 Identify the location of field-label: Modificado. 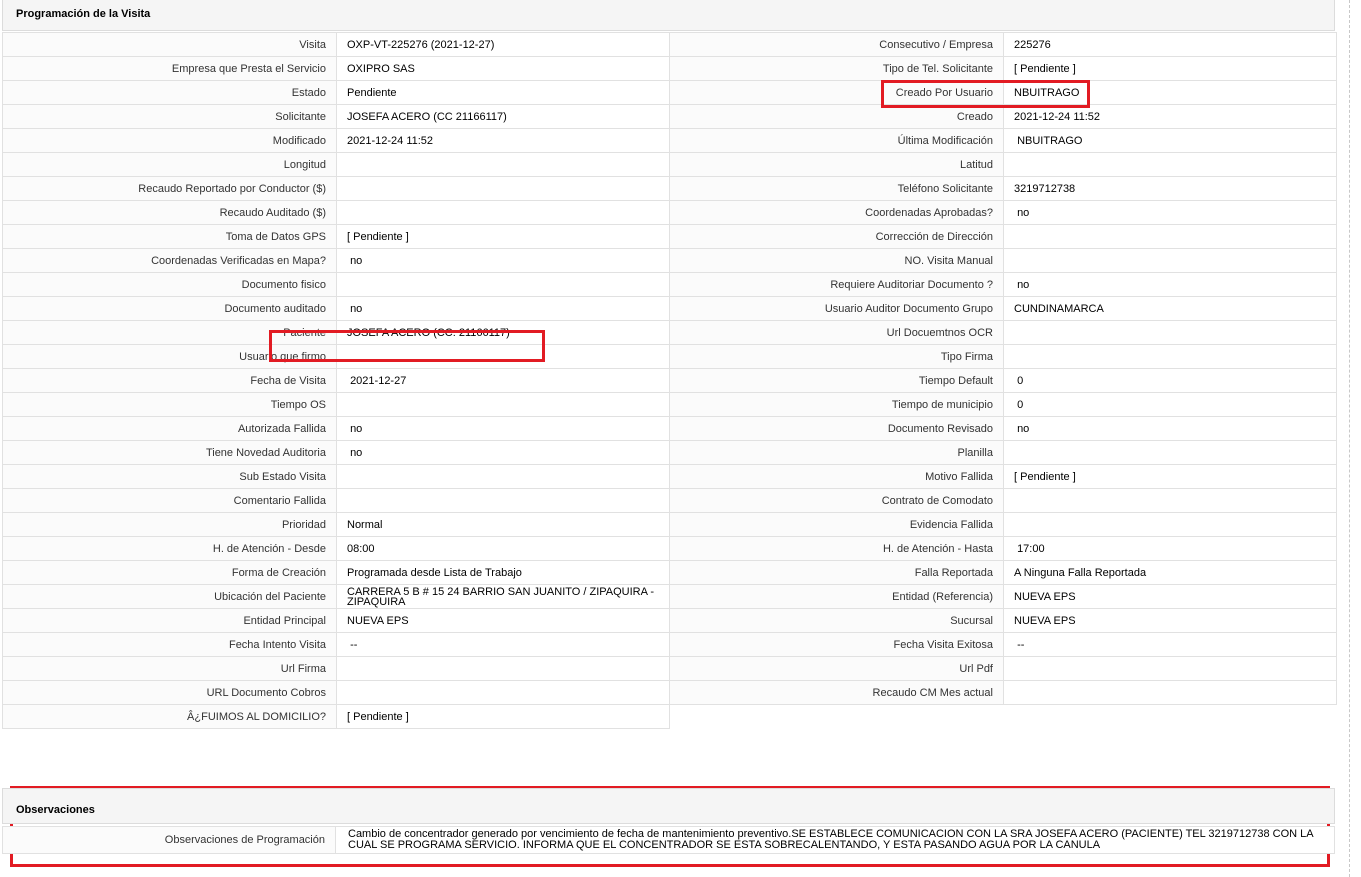
(169, 140).